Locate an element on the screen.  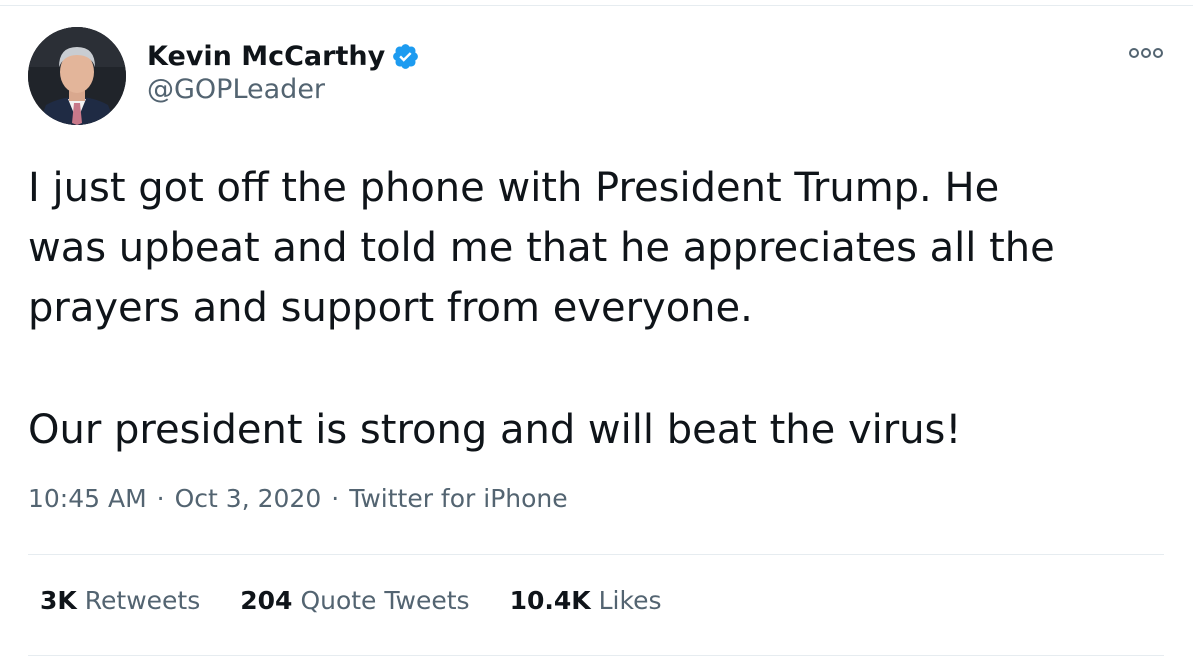
stats-top-divider is located at coordinates (596, 554).